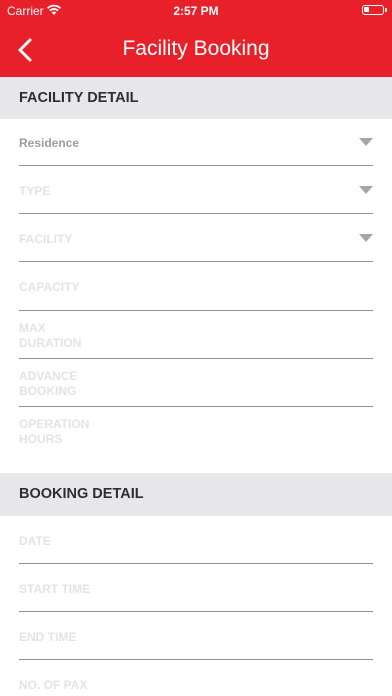 This screenshot has width=392, height=696. Describe the element at coordinates (41, 439) in the screenshot. I see `operation-hours-label-line2: HOURS` at that location.